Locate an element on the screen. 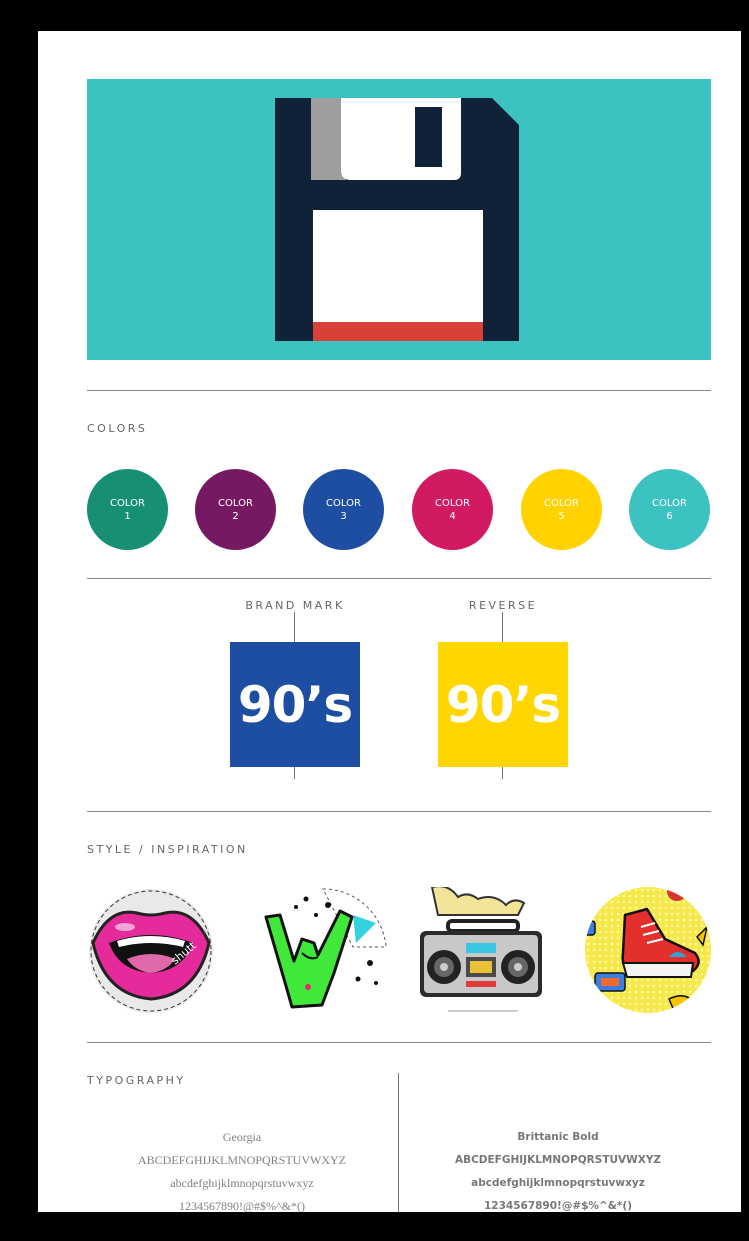  color-swatch-6: COLOR 6 is located at coordinates (669, 509).